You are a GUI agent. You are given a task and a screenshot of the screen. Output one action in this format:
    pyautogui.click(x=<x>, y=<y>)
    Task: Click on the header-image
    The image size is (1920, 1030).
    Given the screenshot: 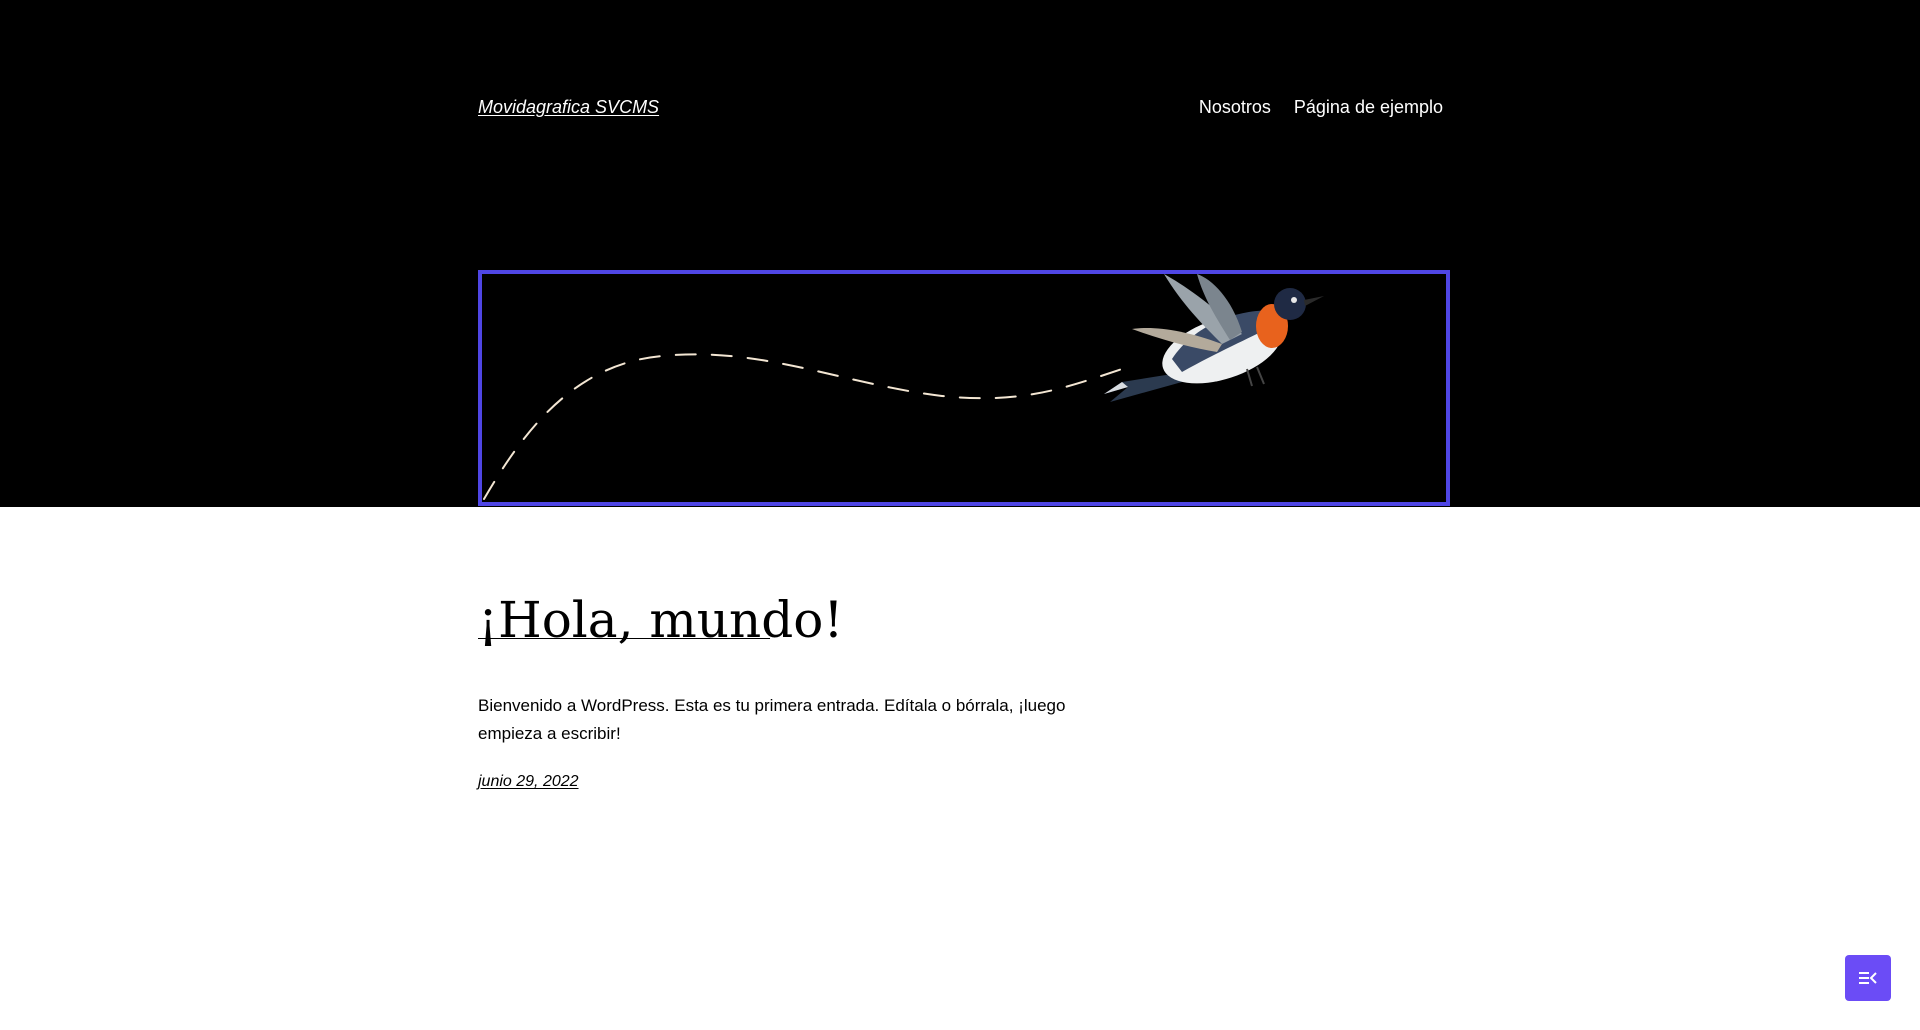 What is the action you would take?
    pyautogui.click(x=964, y=388)
    